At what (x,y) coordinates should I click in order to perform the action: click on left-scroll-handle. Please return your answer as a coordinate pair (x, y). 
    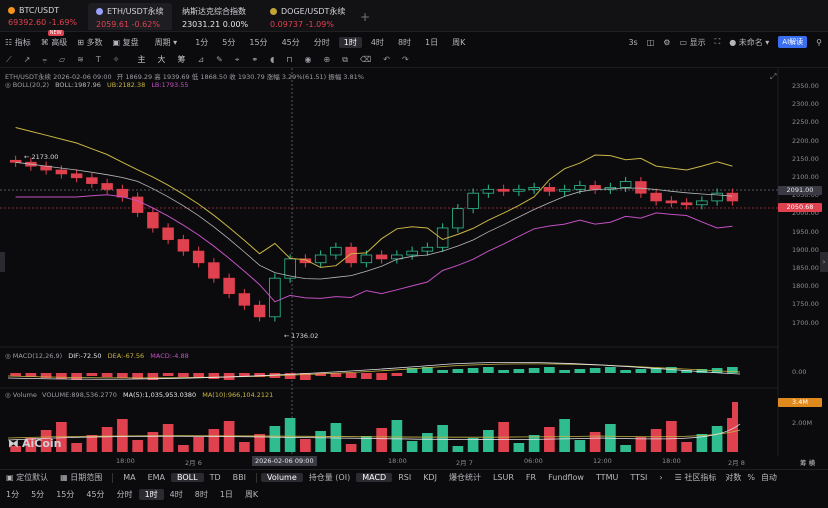
    Looking at the image, I should click on (2, 262).